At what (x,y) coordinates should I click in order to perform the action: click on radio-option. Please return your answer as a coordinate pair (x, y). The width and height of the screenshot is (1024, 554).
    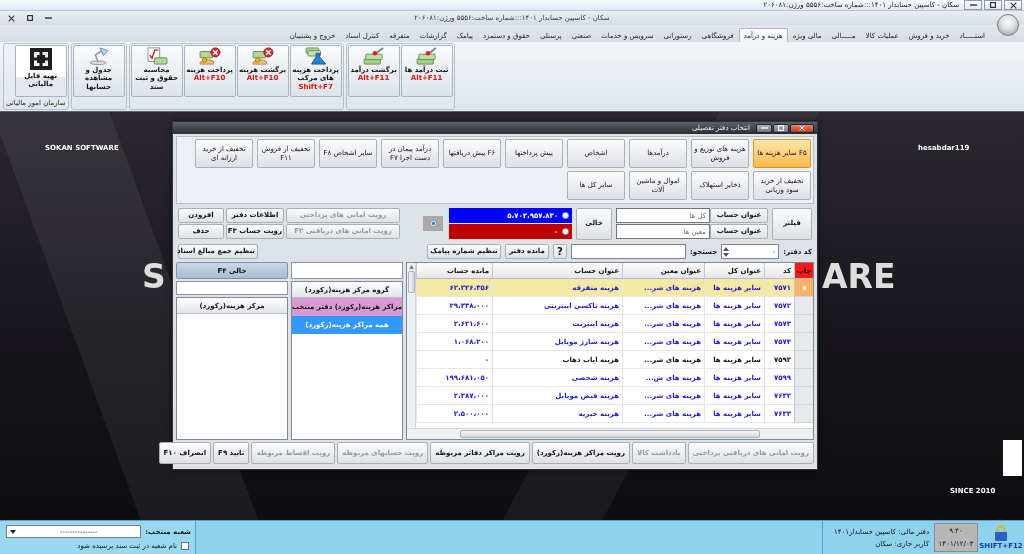
    Looking at the image, I should click on (433, 223).